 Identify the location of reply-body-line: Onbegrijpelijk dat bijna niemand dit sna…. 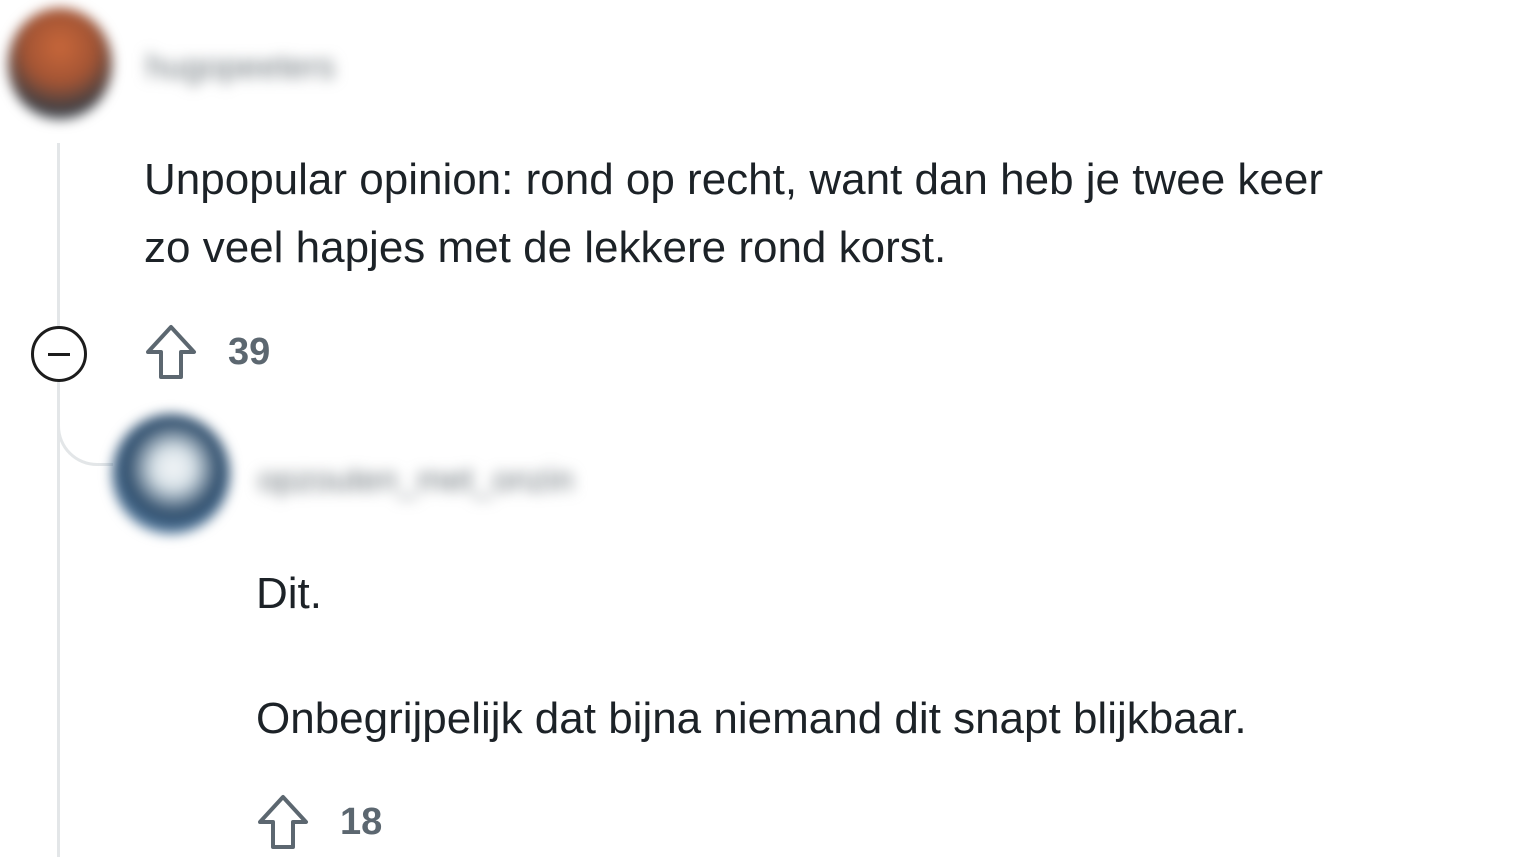
(751, 718).